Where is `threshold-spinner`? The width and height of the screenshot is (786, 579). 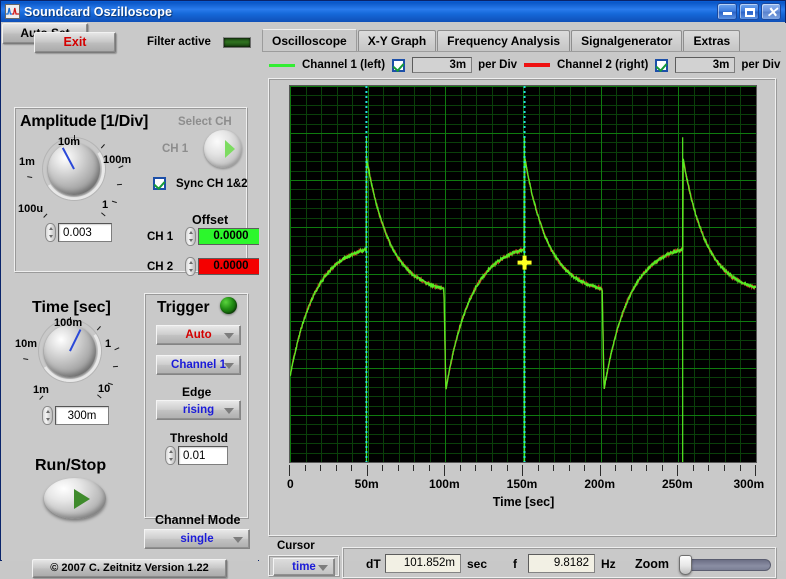
threshold-spinner is located at coordinates (170, 455).